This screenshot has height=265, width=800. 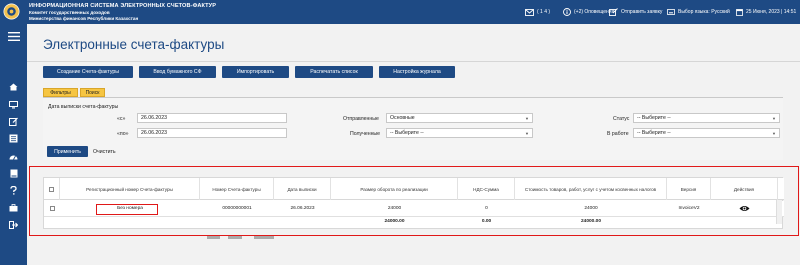 I want to click on sidebar-item-home, so click(x=13, y=86).